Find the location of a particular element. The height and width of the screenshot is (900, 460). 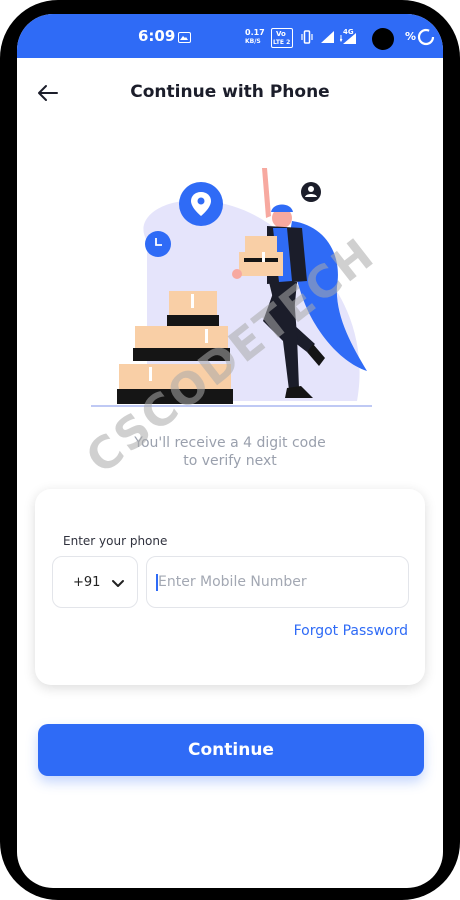

forgot-password-link: Forgot Password is located at coordinates (351, 631).